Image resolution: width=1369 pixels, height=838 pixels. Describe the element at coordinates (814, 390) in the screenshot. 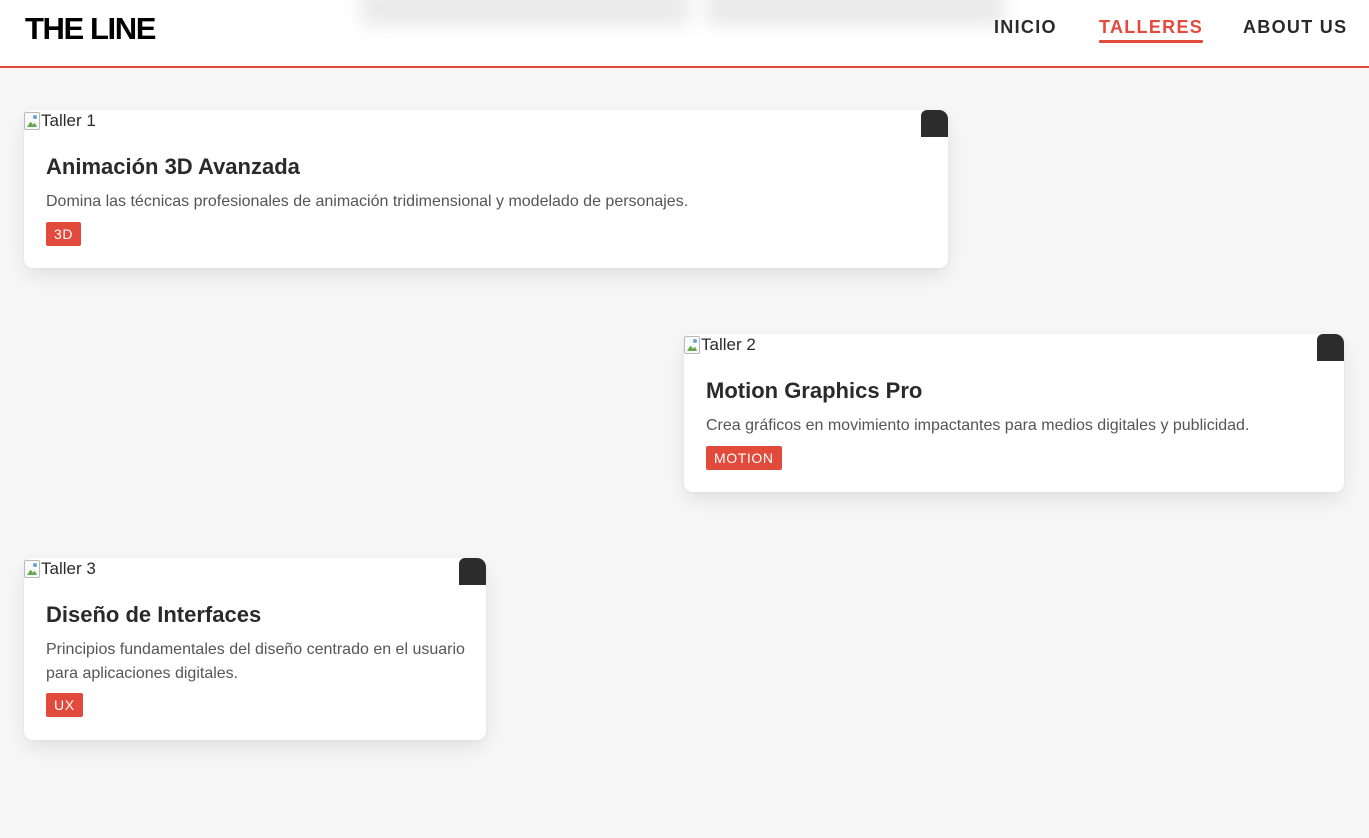

I see `workshop-title: Motion Graphics Pro` at that location.